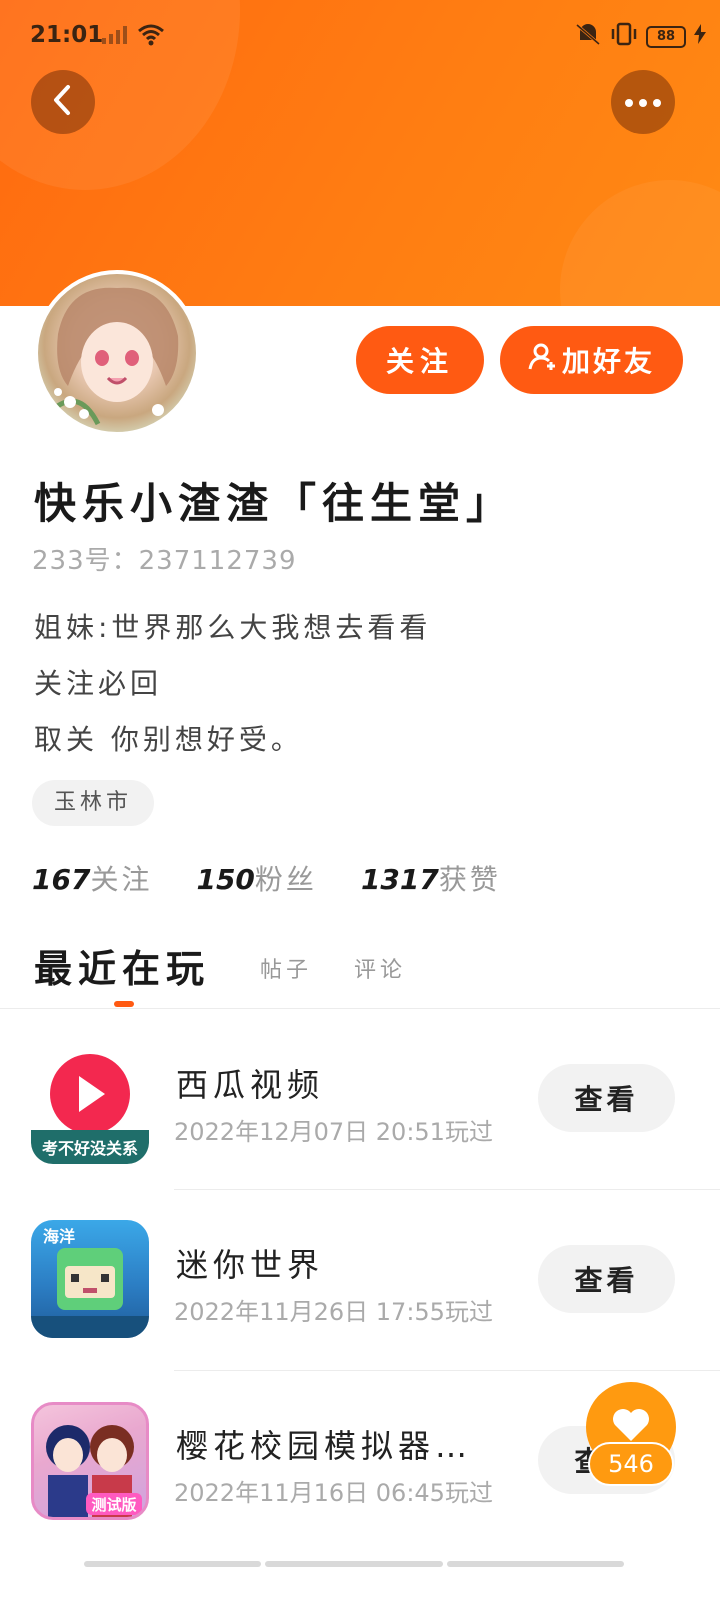 The width and height of the screenshot is (720, 1600). I want to click on add-friend-label: 加好友, so click(608, 361).